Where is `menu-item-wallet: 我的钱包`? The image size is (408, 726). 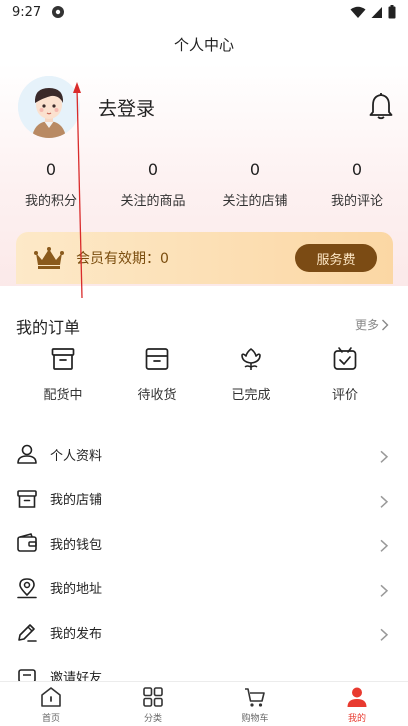 menu-item-wallet: 我的钱包 is located at coordinates (204, 543).